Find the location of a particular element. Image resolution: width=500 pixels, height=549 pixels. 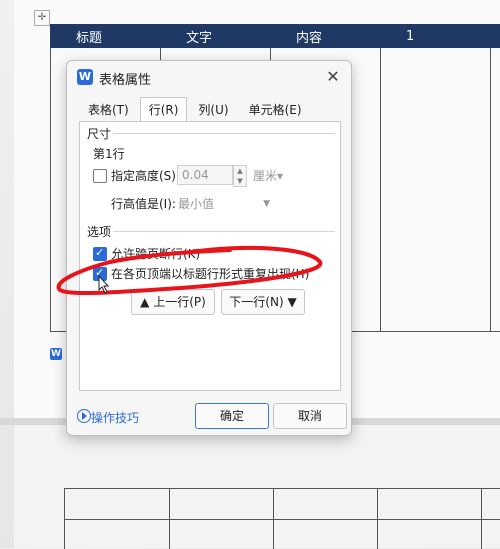

previous-row-button: ▲ 上一行(P) is located at coordinates (173, 302).